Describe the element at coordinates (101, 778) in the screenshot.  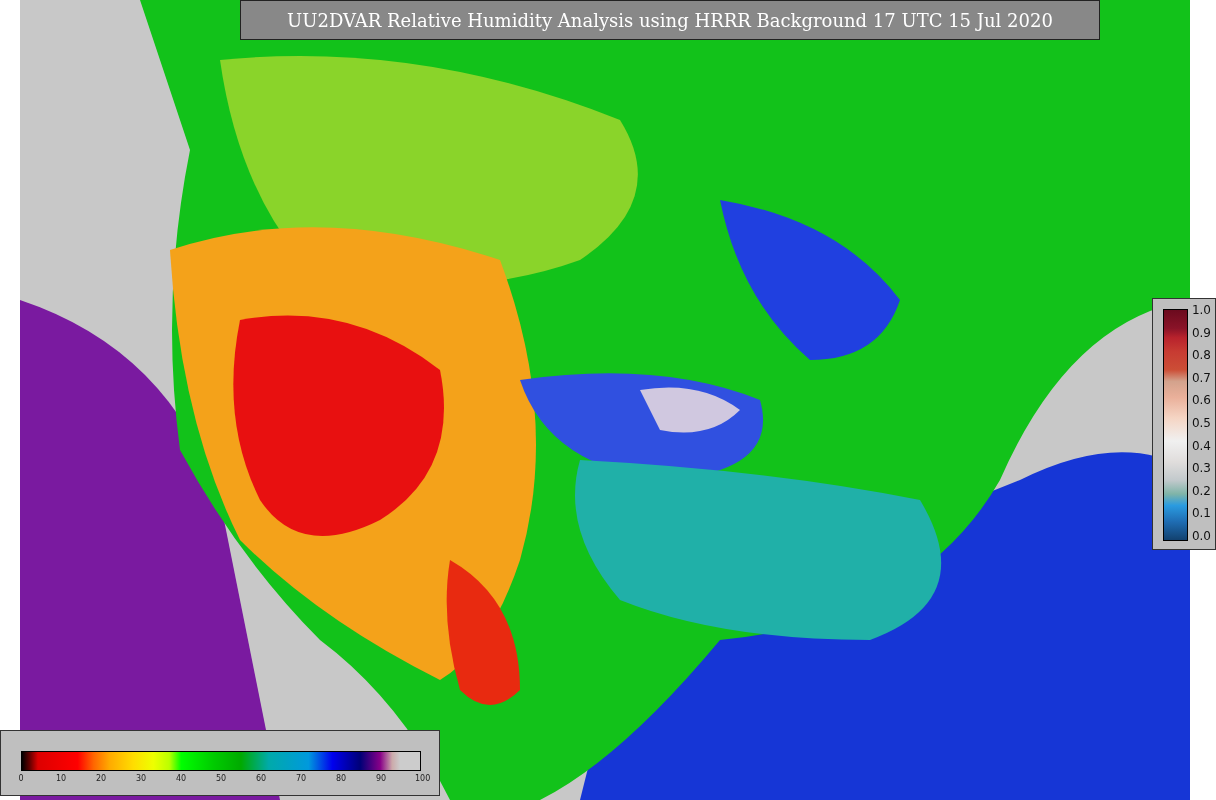
I see `tick-label: 20` at that location.